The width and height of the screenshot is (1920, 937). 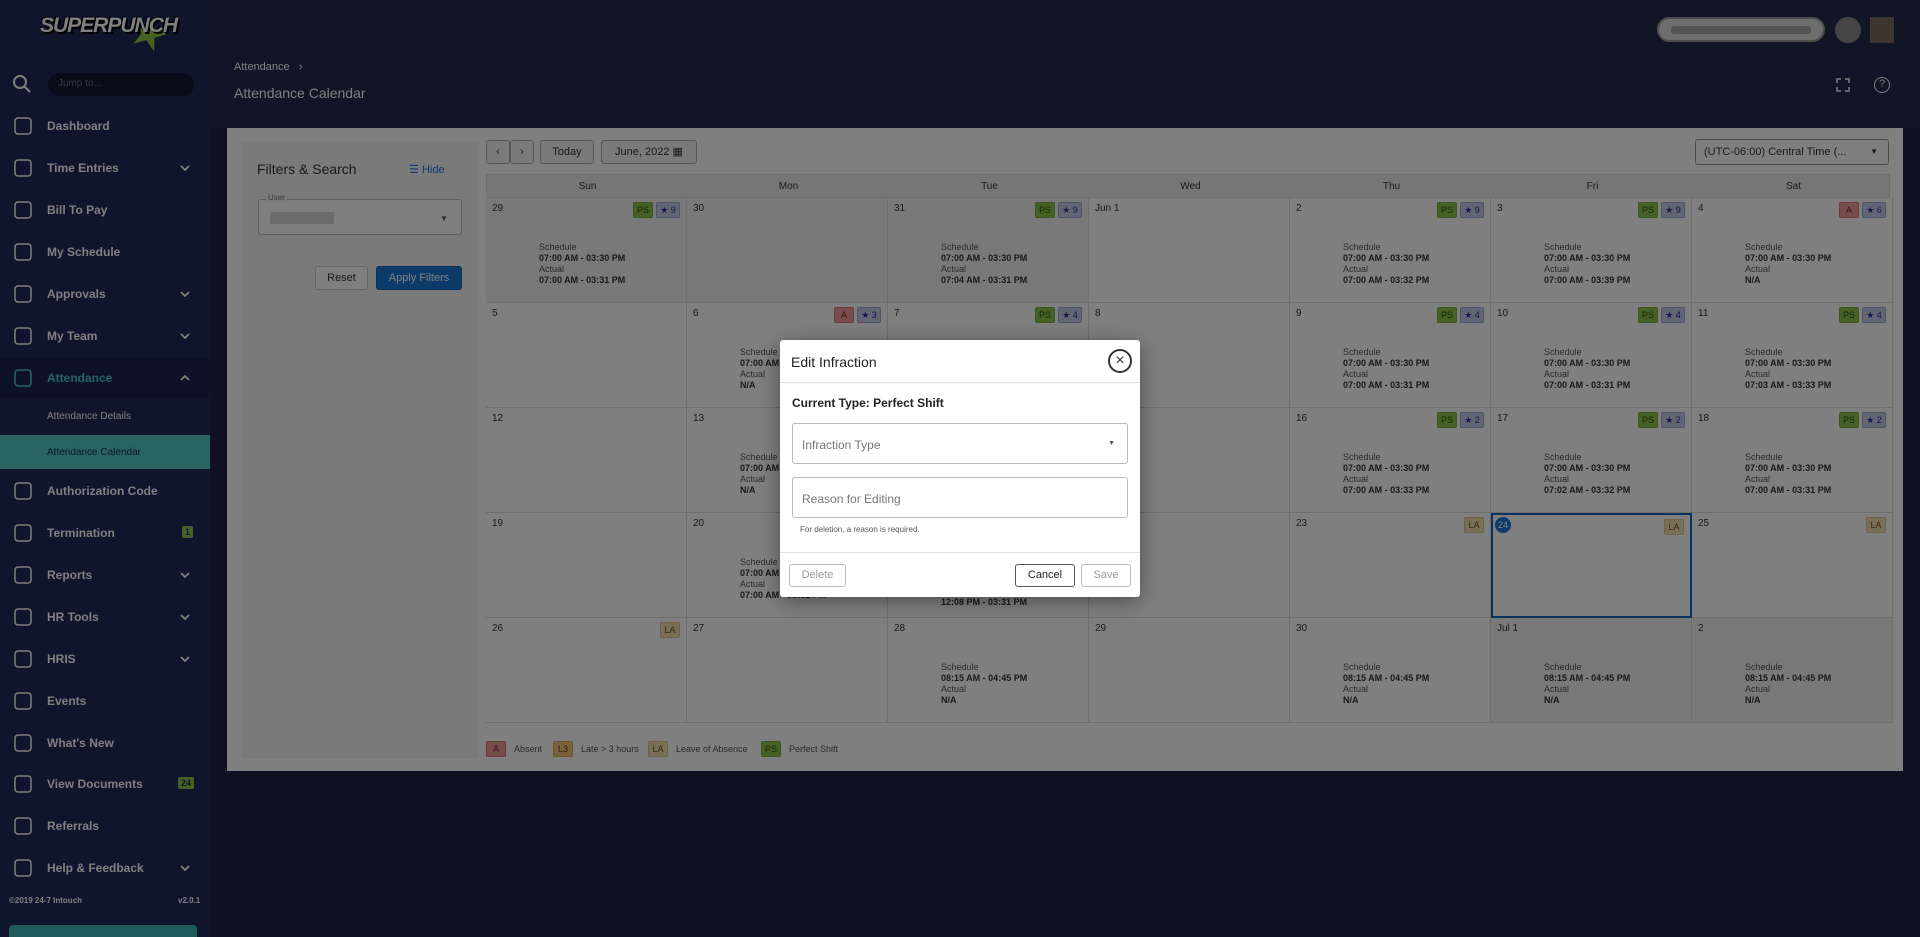 What do you see at coordinates (868, 403) in the screenshot?
I see `current-type: Current Type: Perfect Shift` at bounding box center [868, 403].